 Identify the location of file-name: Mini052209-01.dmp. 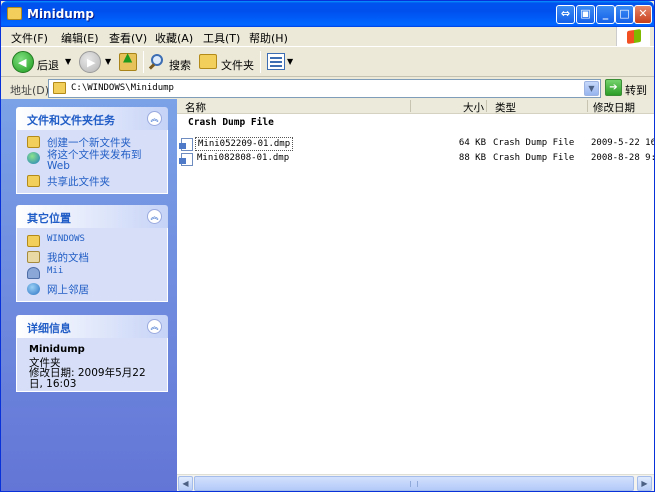
(244, 144).